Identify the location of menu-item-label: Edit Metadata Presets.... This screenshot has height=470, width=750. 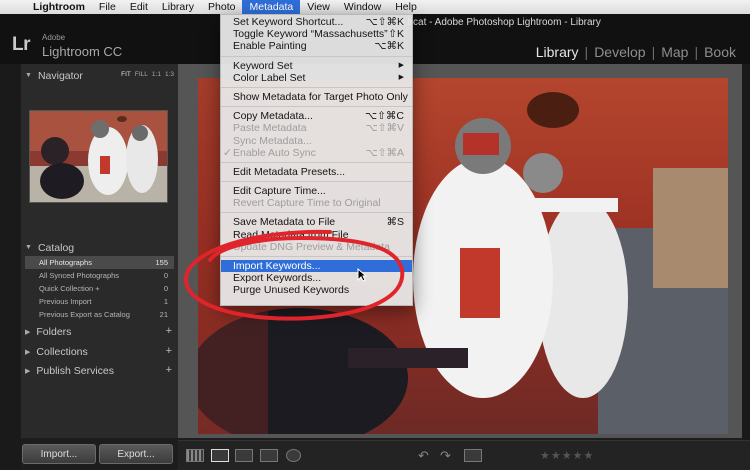
(289, 171).